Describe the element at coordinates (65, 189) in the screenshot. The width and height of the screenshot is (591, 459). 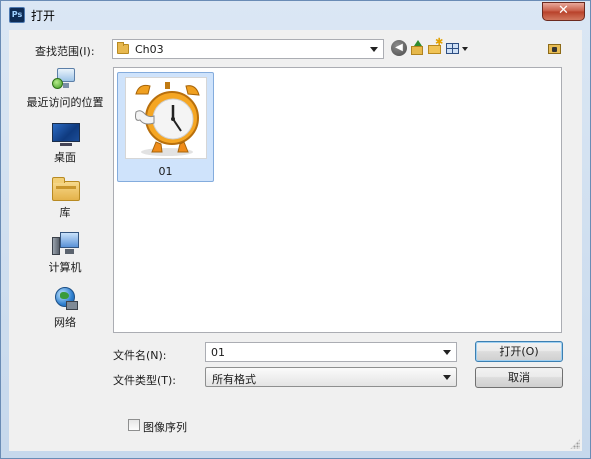
I see `libraries-icon` at that location.